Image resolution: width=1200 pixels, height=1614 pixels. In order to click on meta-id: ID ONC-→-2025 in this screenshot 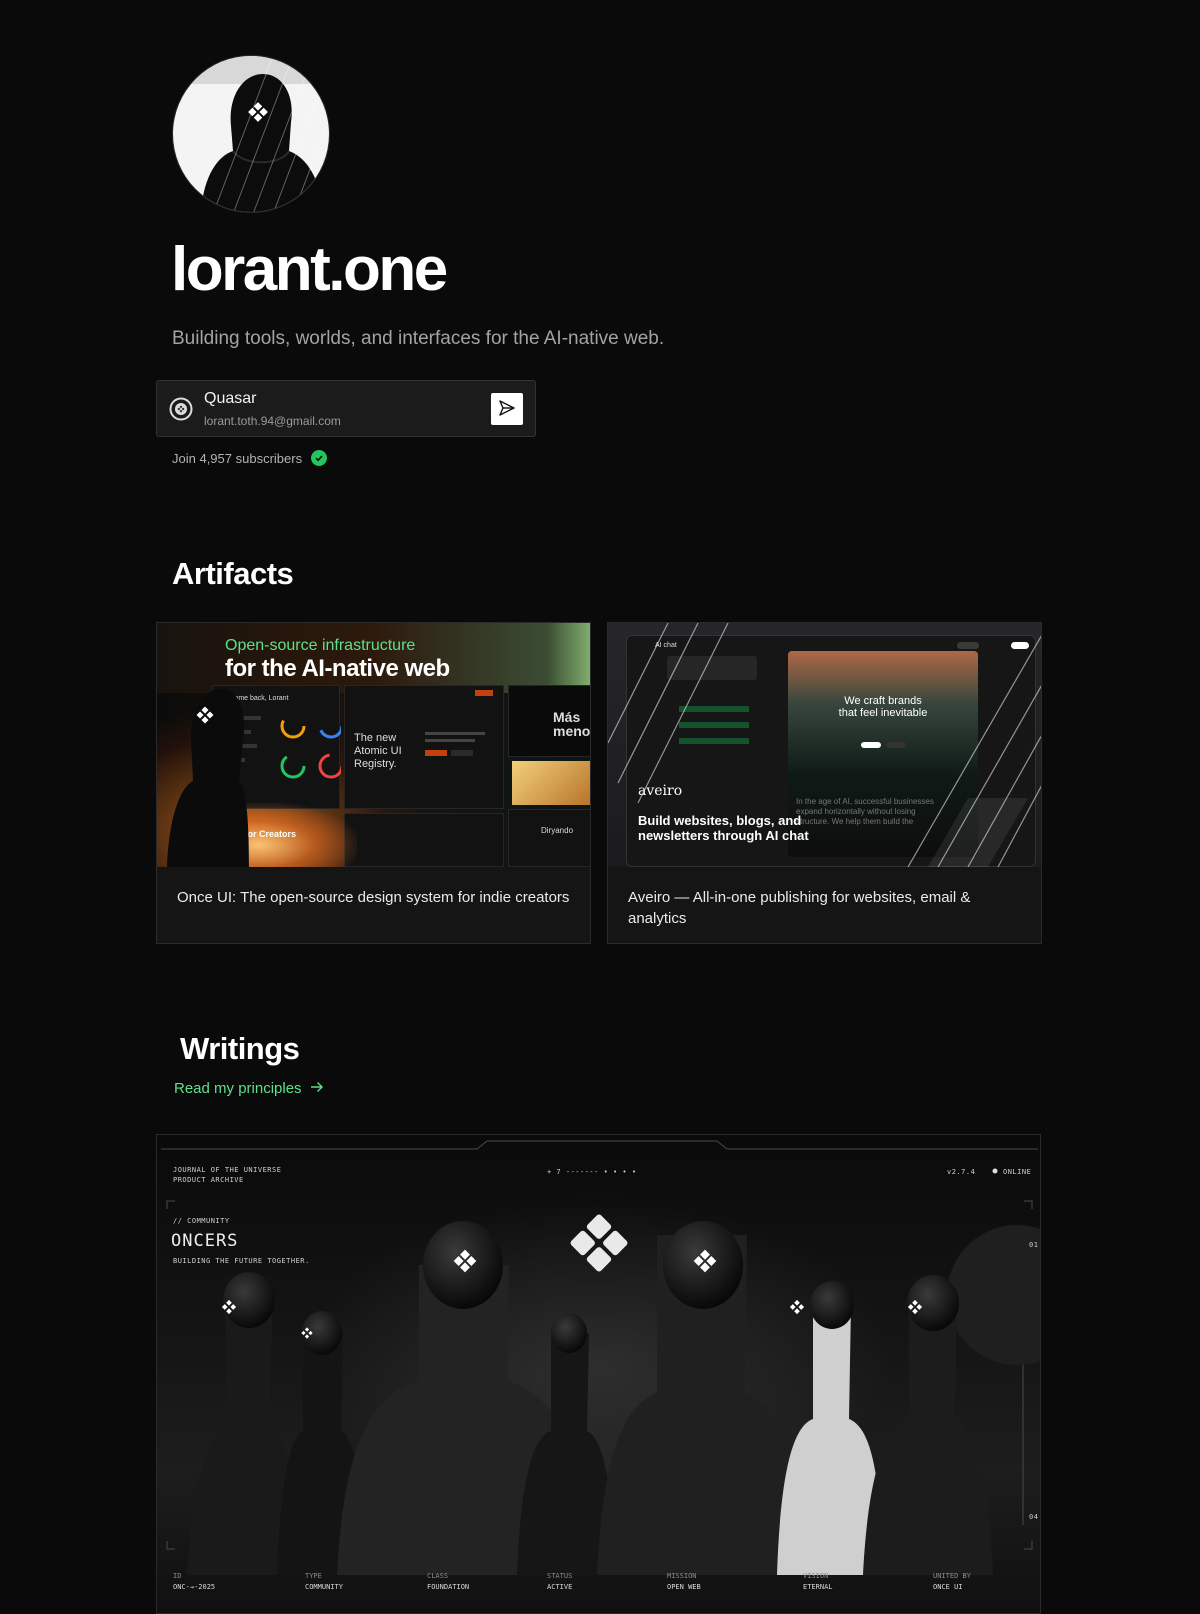, I will do `click(194, 1581)`.